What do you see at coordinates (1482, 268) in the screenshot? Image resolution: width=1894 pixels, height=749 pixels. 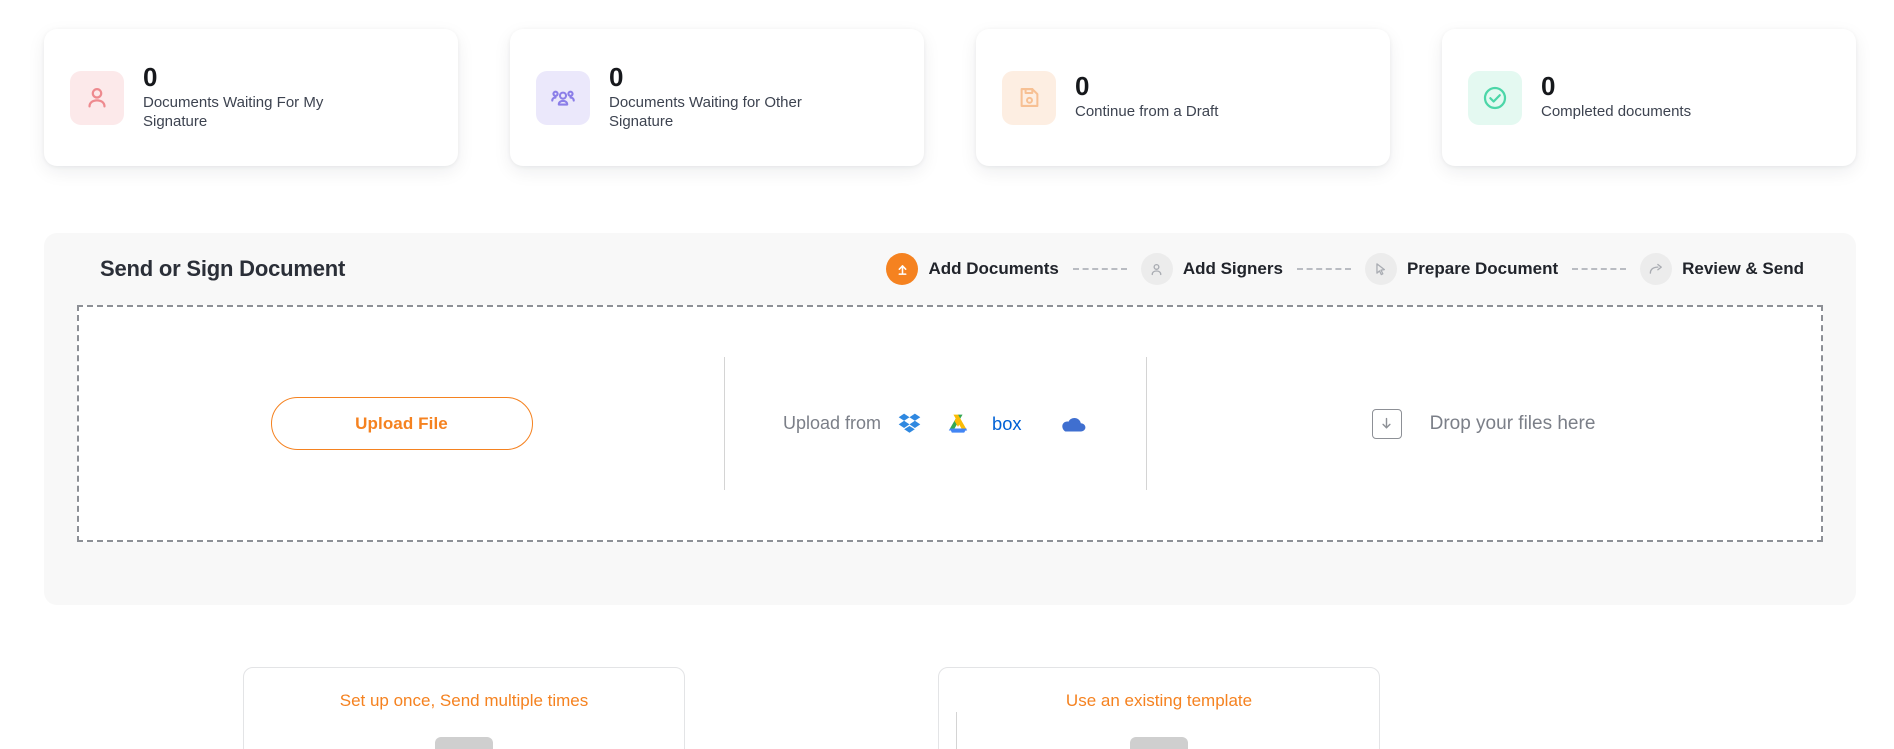 I see `step-label: Prepare Document` at bounding box center [1482, 268].